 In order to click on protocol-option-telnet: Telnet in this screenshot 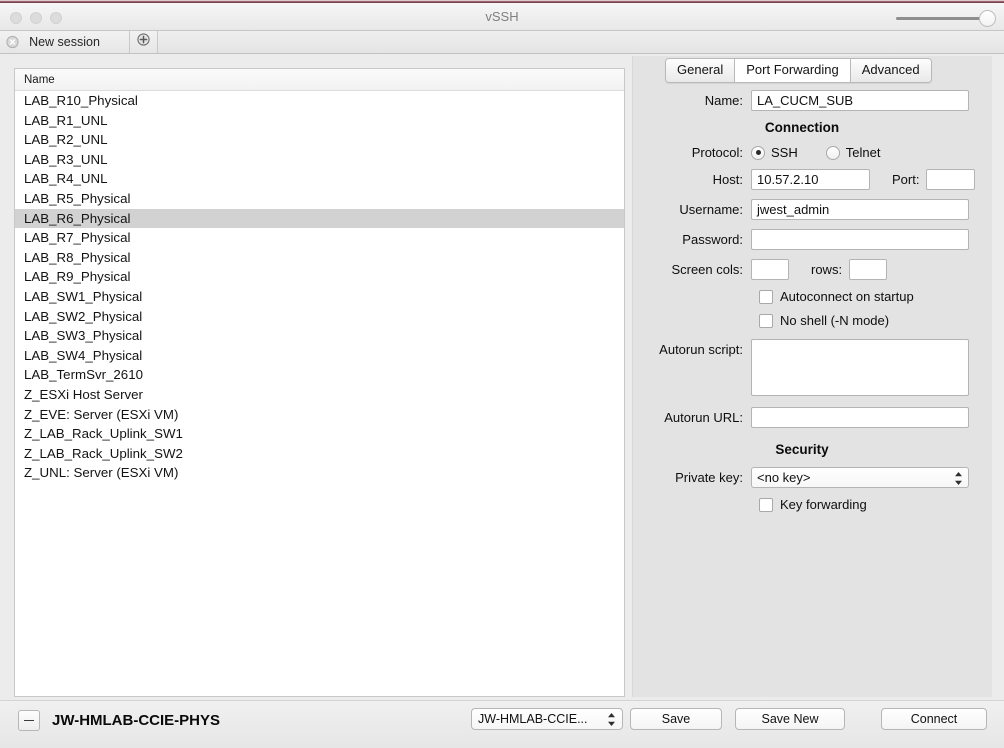, I will do `click(853, 152)`.